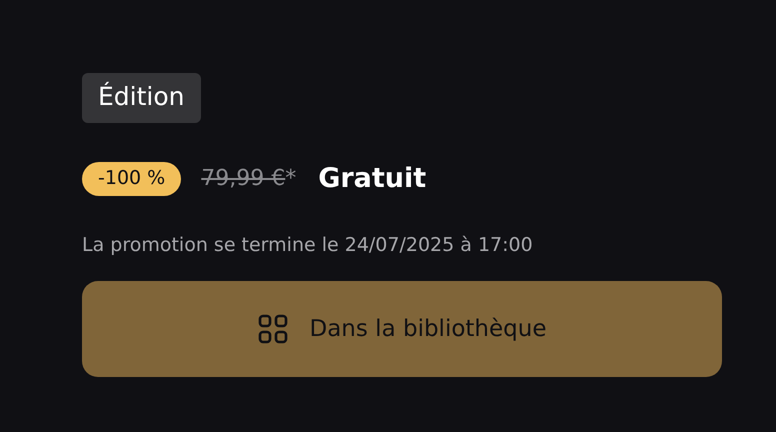 The image size is (776, 432). Describe the element at coordinates (290, 179) in the screenshot. I see `footnote-mark: *` at that location.